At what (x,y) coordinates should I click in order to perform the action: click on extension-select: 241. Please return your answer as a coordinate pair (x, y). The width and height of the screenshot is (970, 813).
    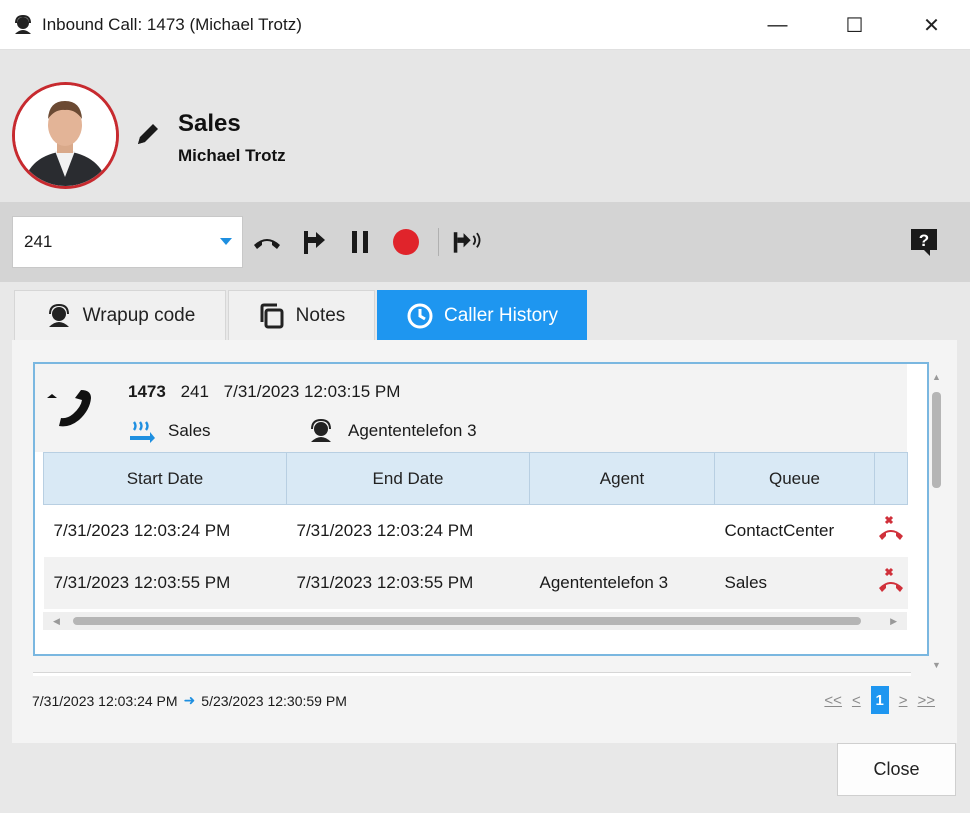
    Looking at the image, I should click on (127, 242).